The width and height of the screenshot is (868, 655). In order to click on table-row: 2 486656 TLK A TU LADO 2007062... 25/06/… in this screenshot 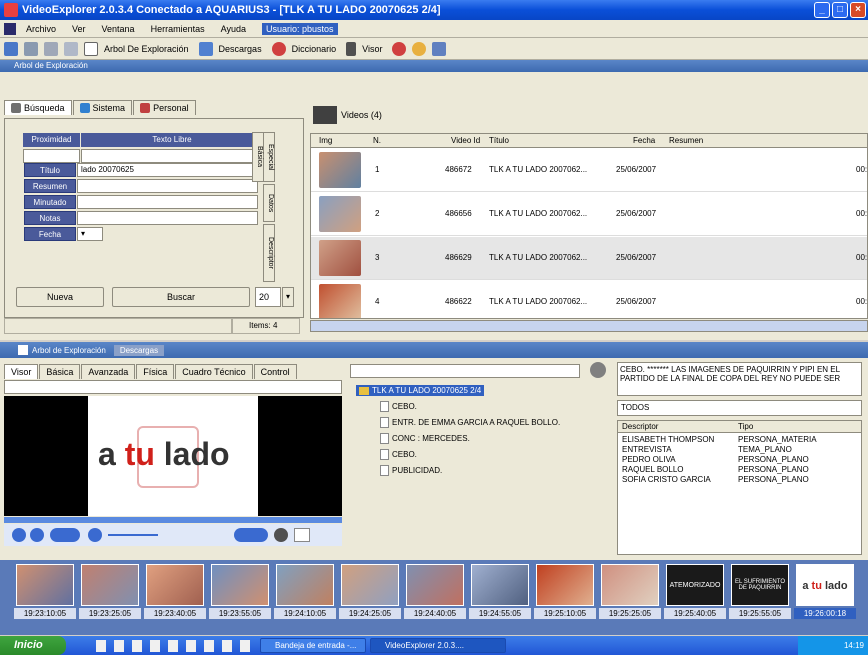, I will do `click(589, 214)`.